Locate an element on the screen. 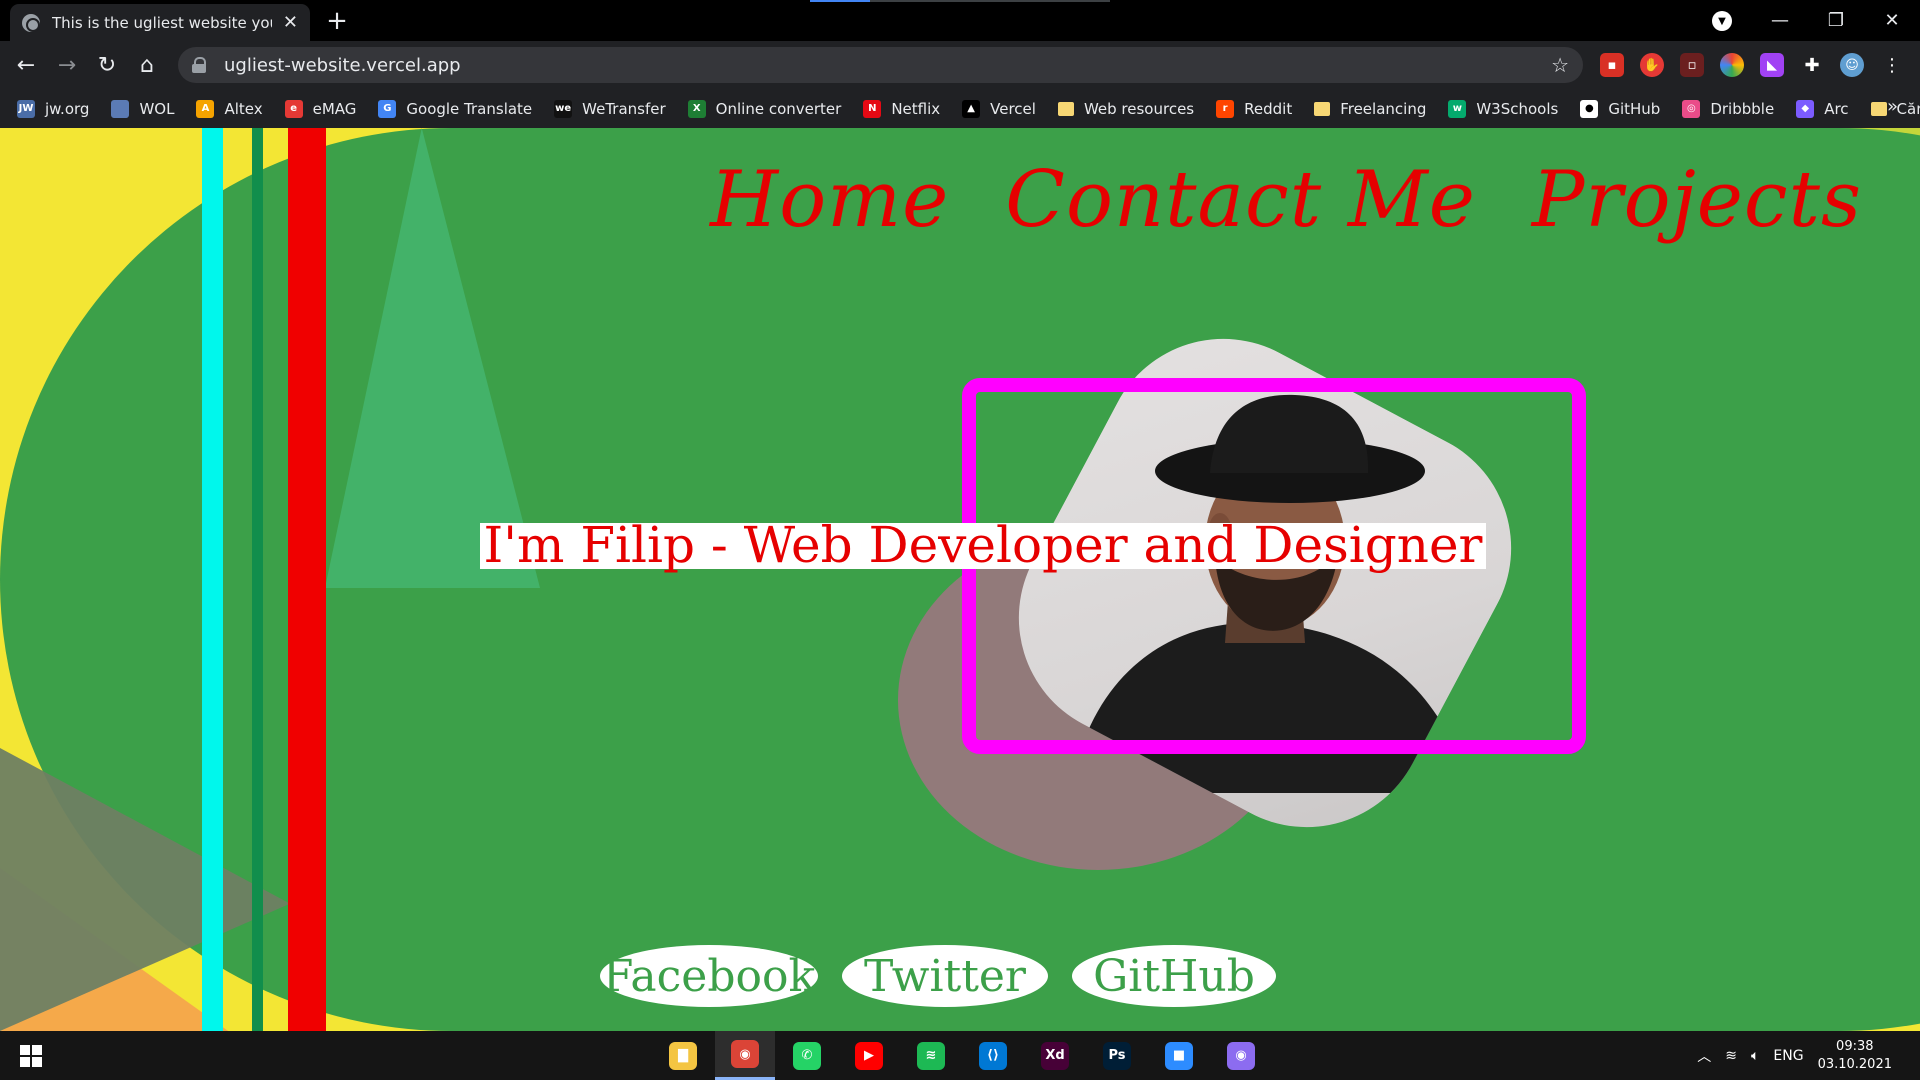 The width and height of the screenshot is (1920, 1080). w3schools-icon: w is located at coordinates (1457, 108).